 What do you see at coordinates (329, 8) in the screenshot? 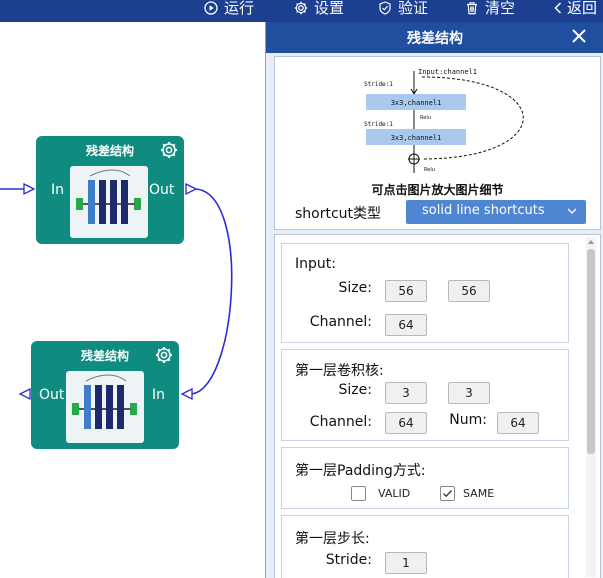
I see `settings-label: 设置` at bounding box center [329, 8].